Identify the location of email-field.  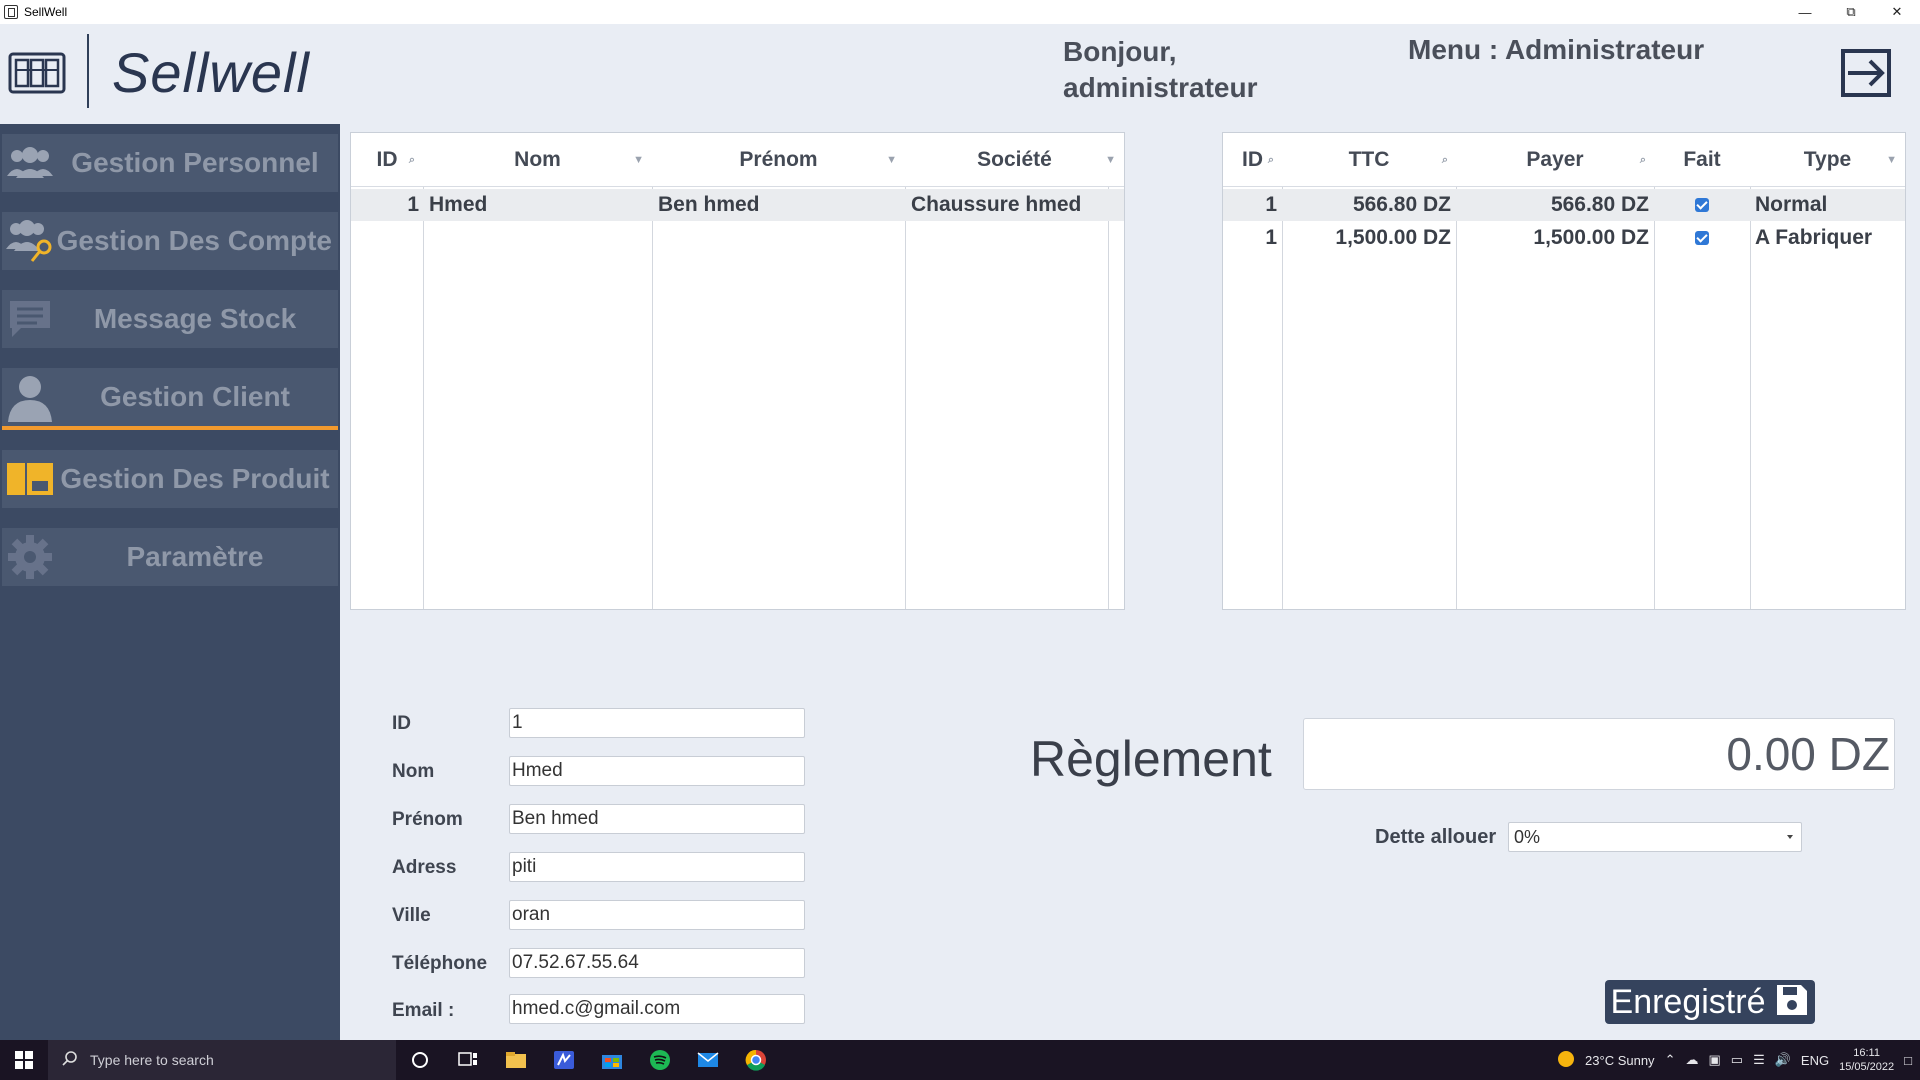
(657, 1009).